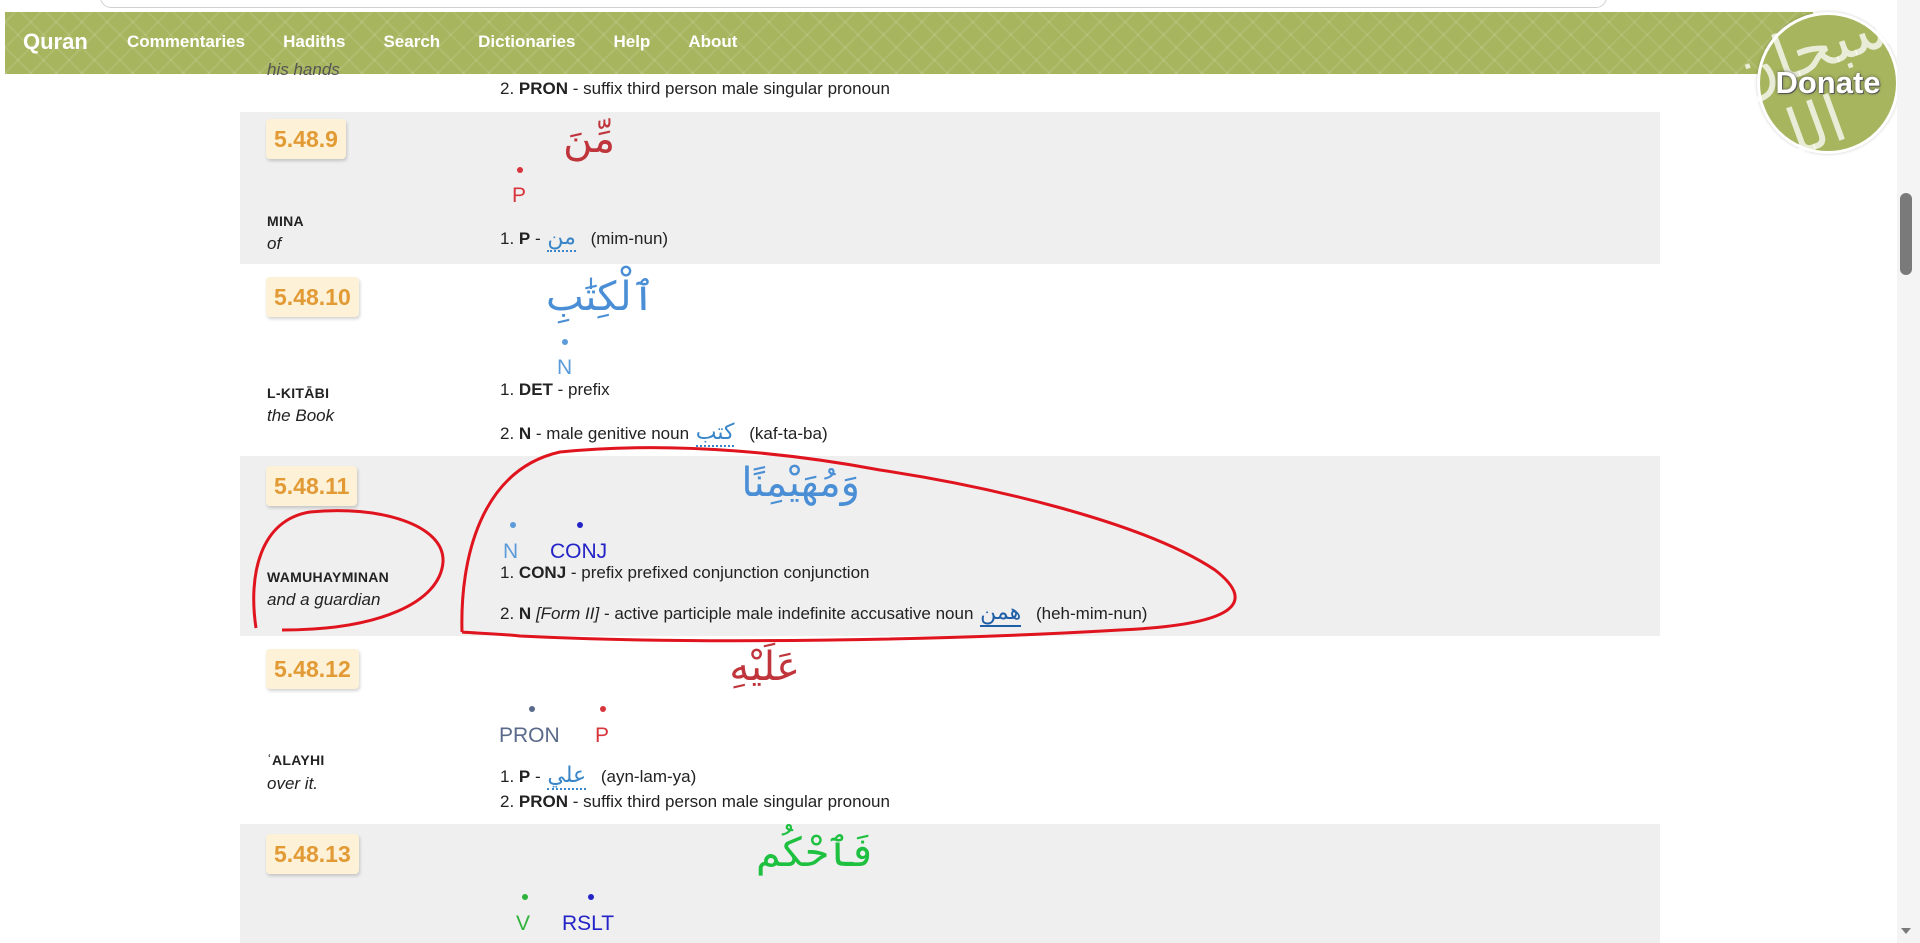 The image size is (1920, 943). Describe the element at coordinates (529, 735) in the screenshot. I see `pos-tag-pron: PRON` at that location.